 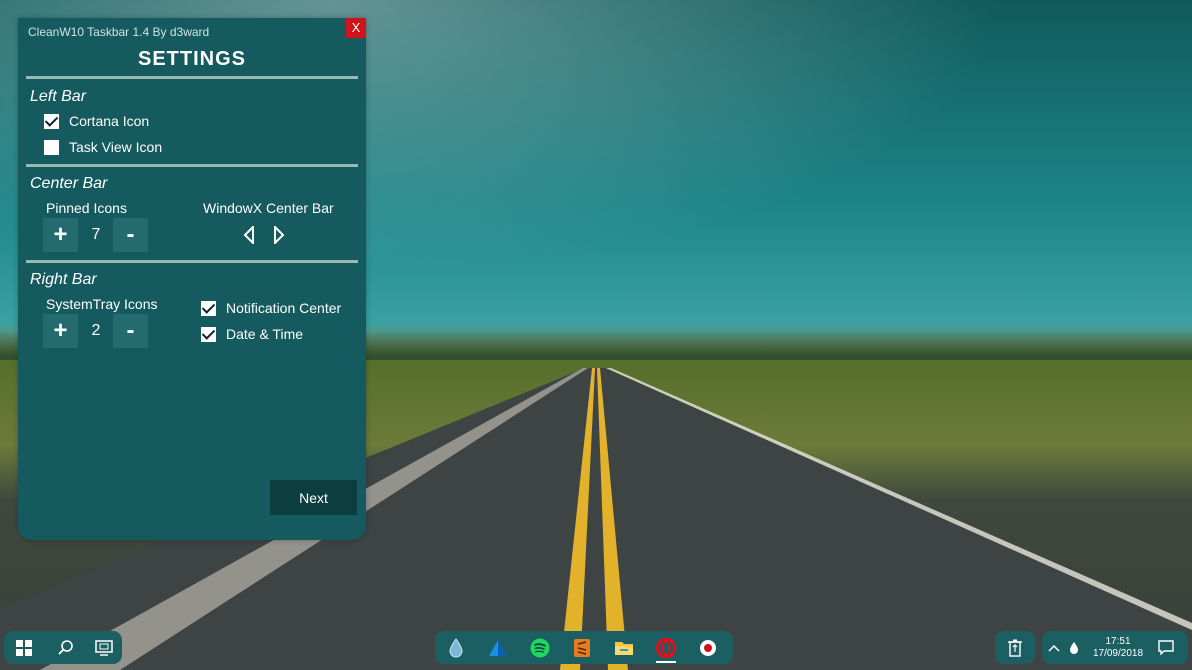 I want to click on windows-start-icon, so click(x=24, y=647).